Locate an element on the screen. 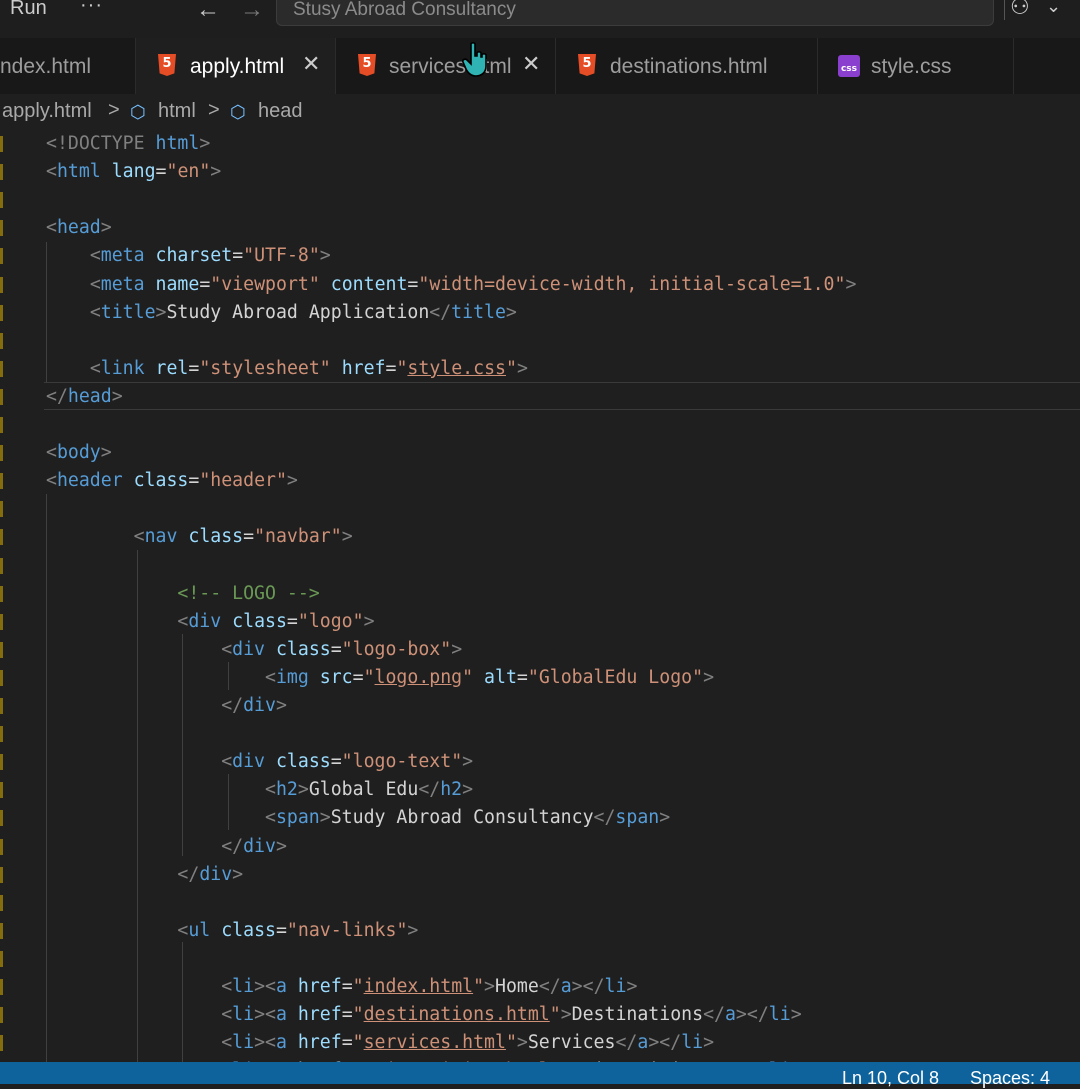 The height and width of the screenshot is (1089, 1080). code-line: <div class="logo-text"> is located at coordinates (259, 762).